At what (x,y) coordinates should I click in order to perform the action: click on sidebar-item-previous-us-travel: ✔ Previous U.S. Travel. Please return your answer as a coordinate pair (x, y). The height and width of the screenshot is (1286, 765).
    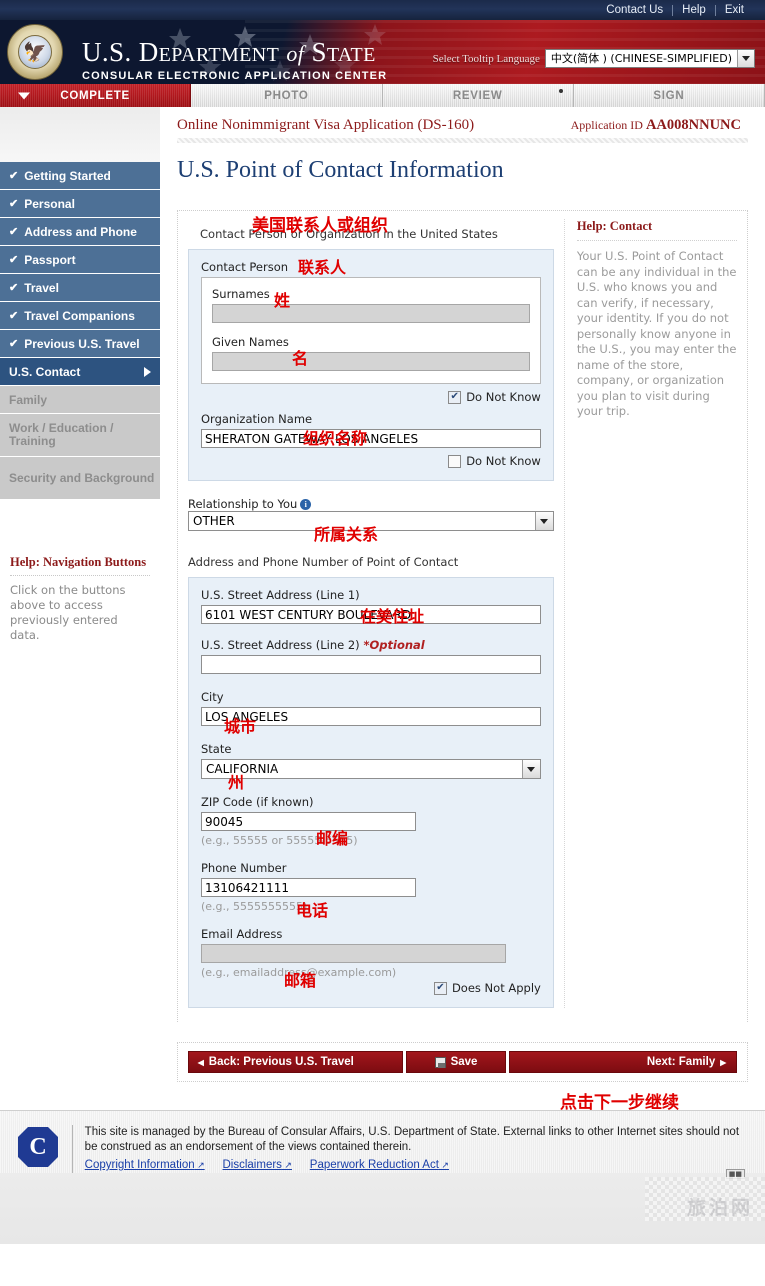
    Looking at the image, I should click on (80, 343).